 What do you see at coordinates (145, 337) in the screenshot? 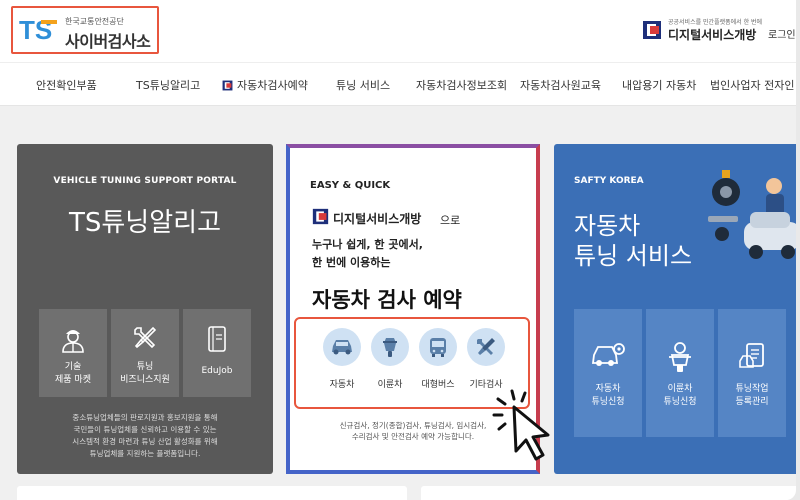
I see `wrench-screwdriver-icon` at bounding box center [145, 337].